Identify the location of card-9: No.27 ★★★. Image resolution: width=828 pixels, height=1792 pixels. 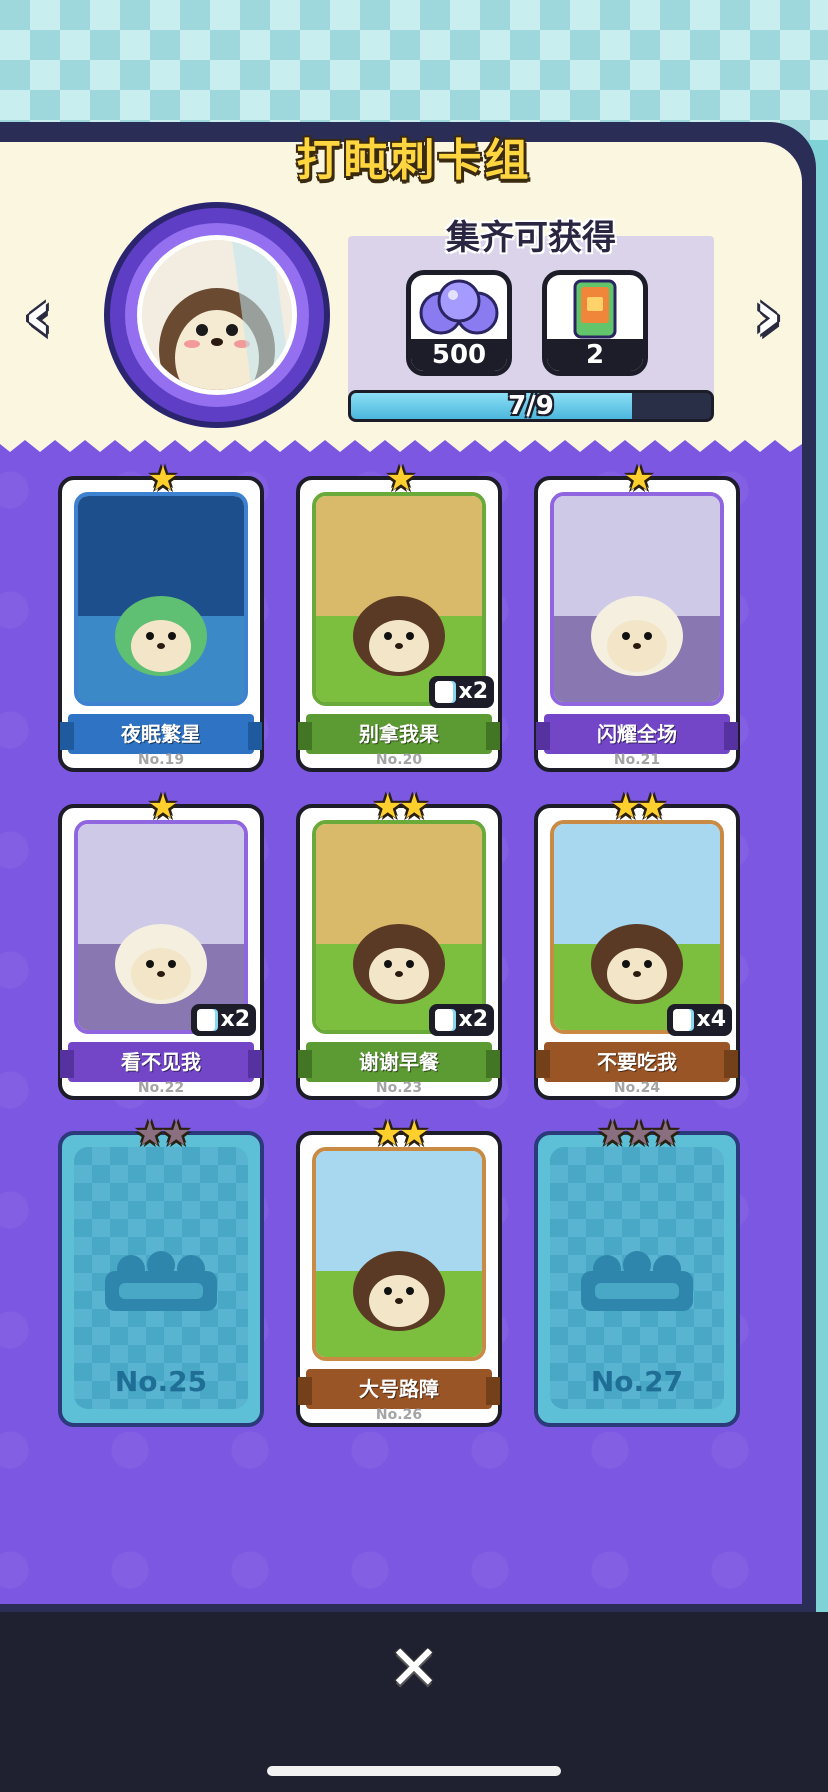
(637, 1272).